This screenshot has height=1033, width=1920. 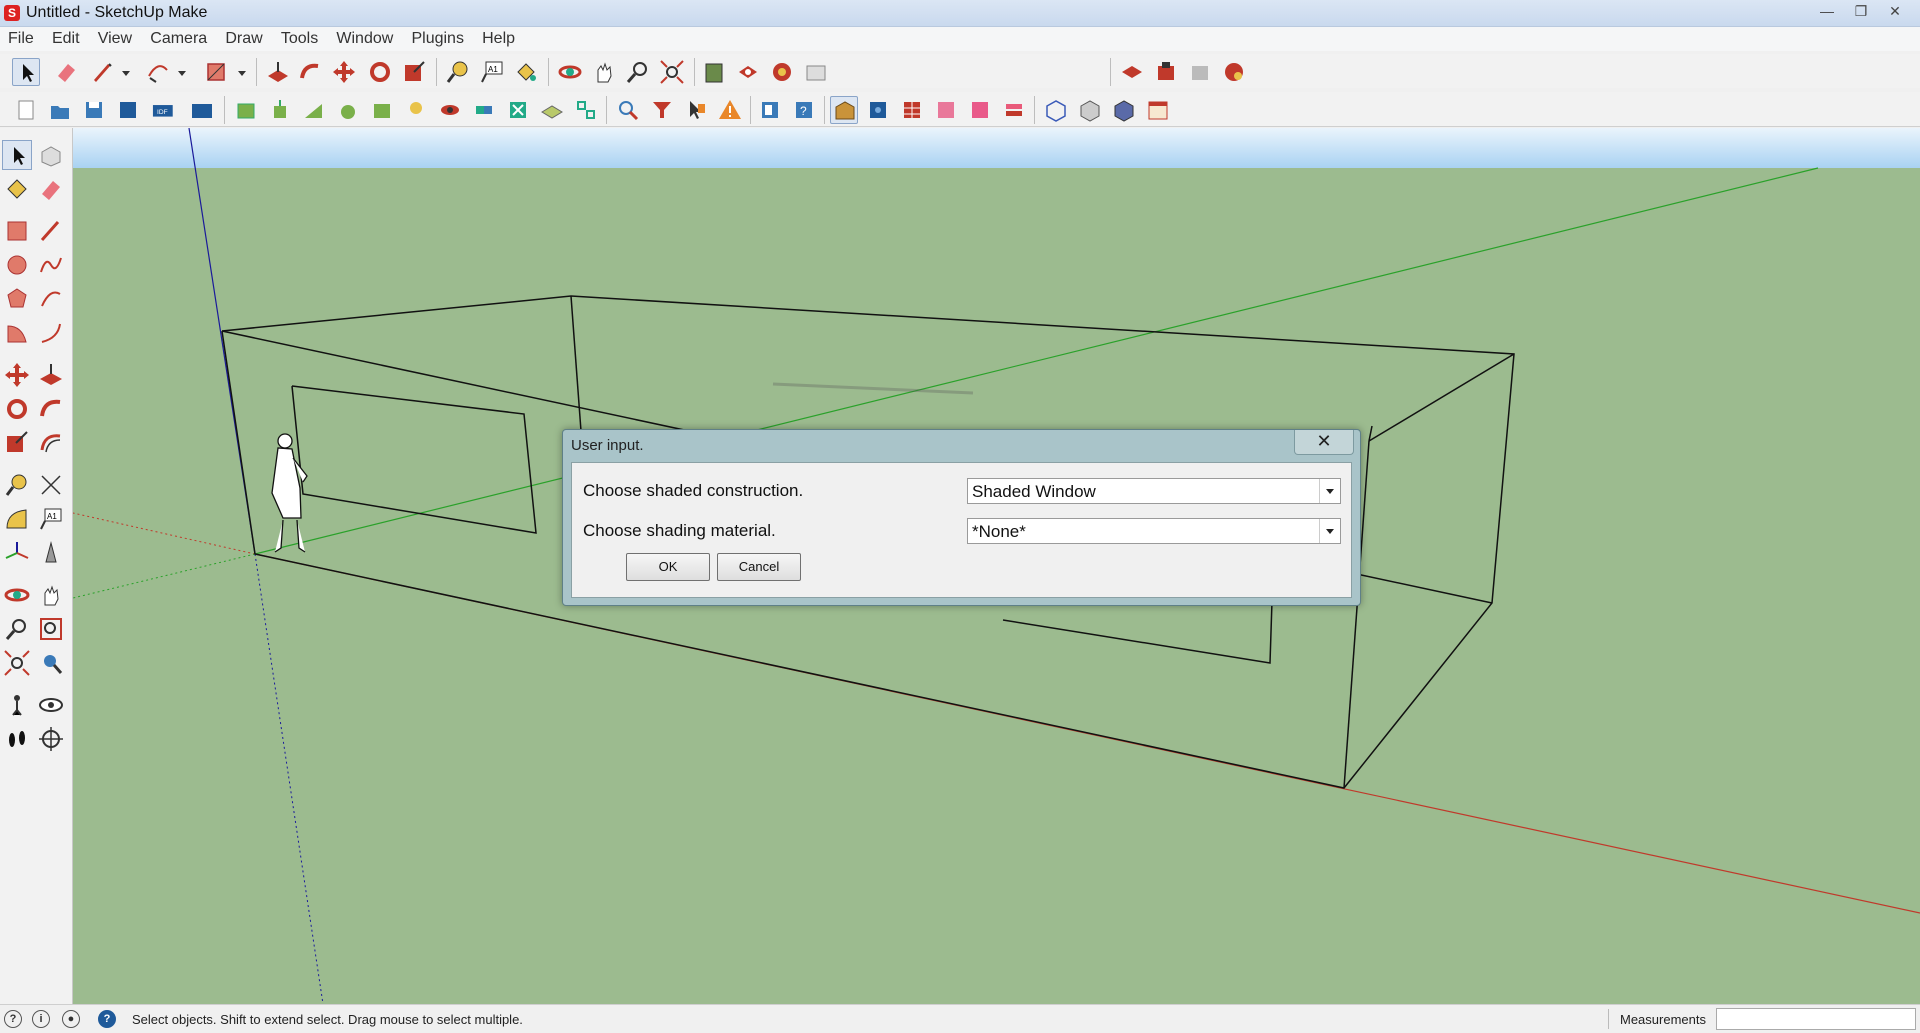 I want to click on pencil-dropdown-icon, so click(x=121, y=72).